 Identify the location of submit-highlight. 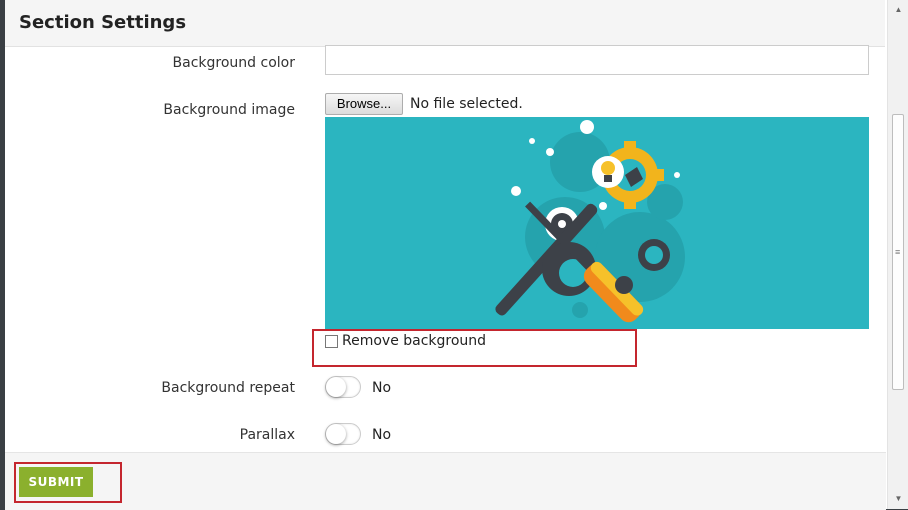
(68, 482).